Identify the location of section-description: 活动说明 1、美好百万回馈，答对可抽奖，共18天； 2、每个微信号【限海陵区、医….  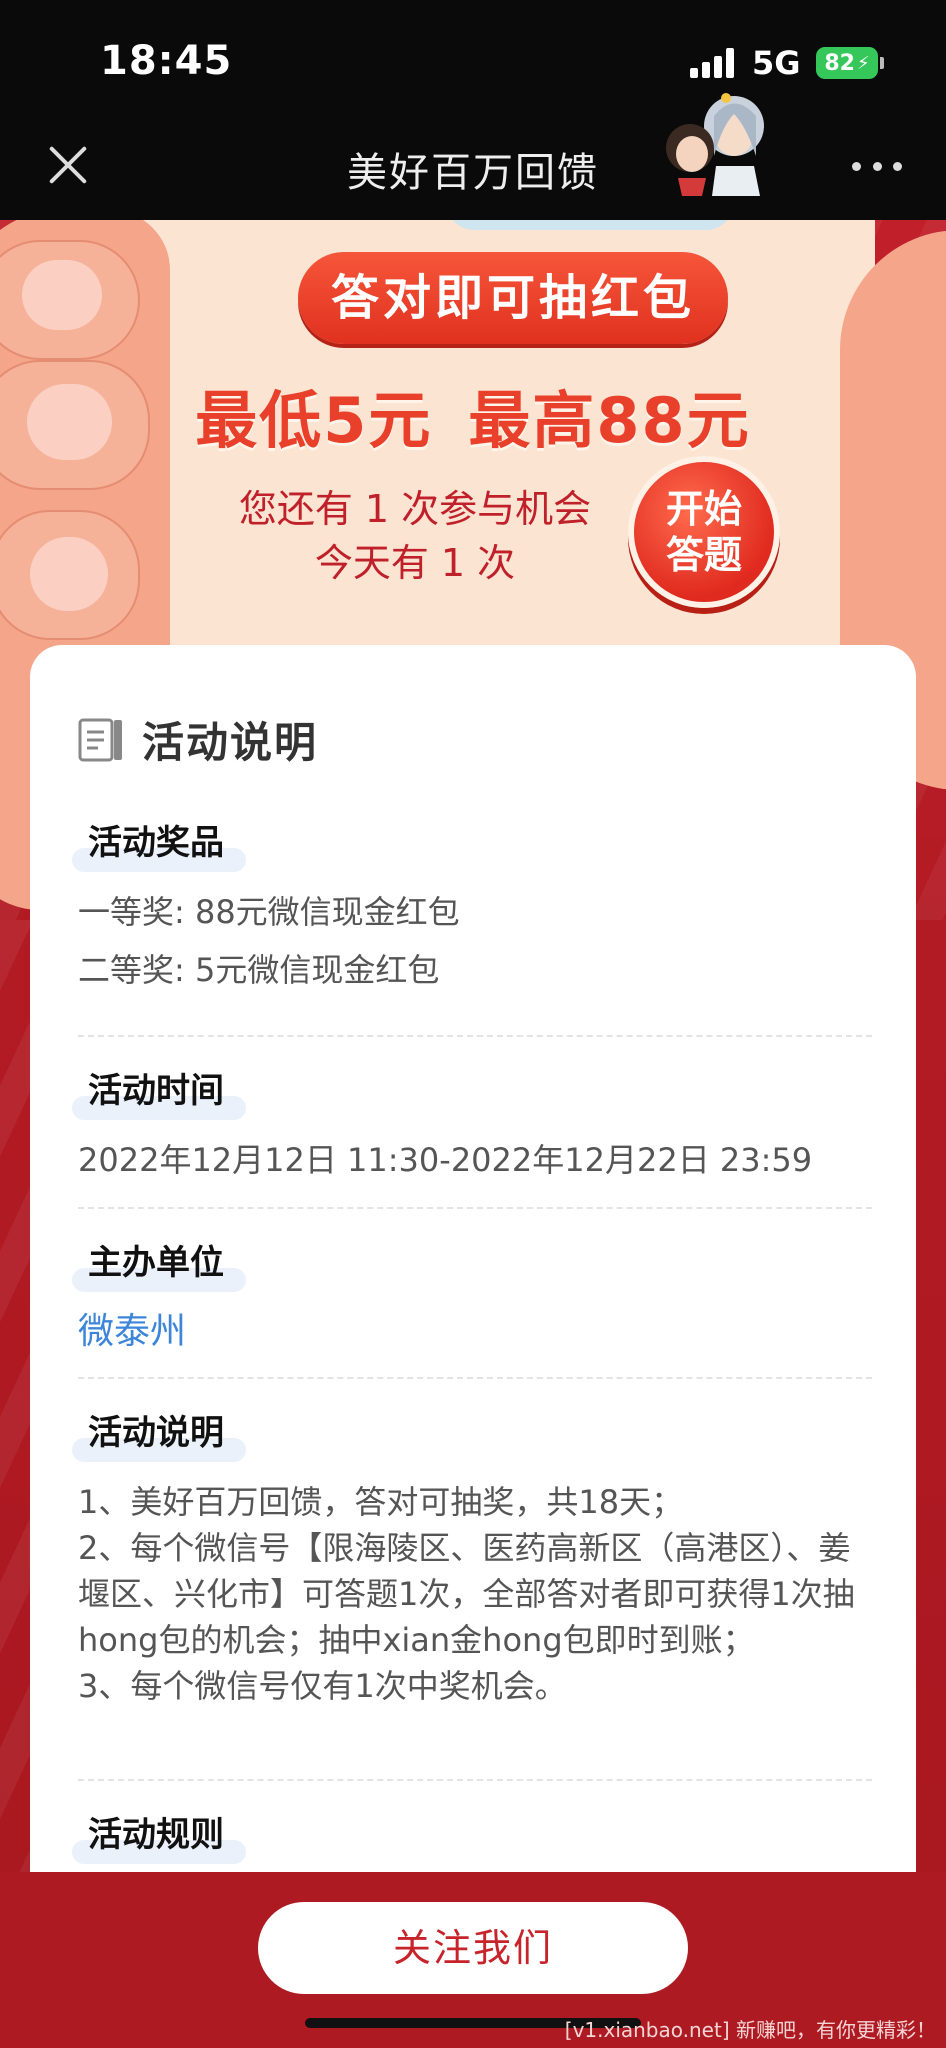
(472, 1557).